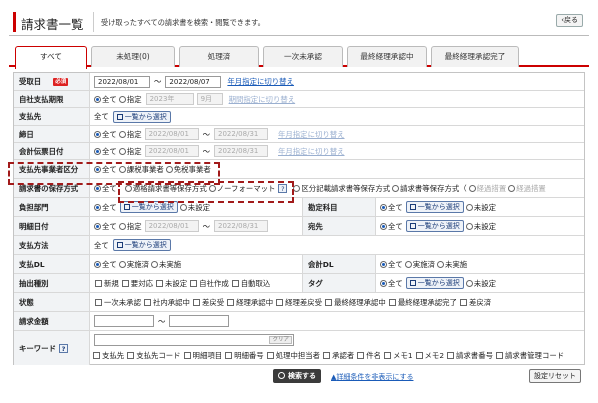  I want to click on own-payment-month-select: 9月, so click(209, 99).